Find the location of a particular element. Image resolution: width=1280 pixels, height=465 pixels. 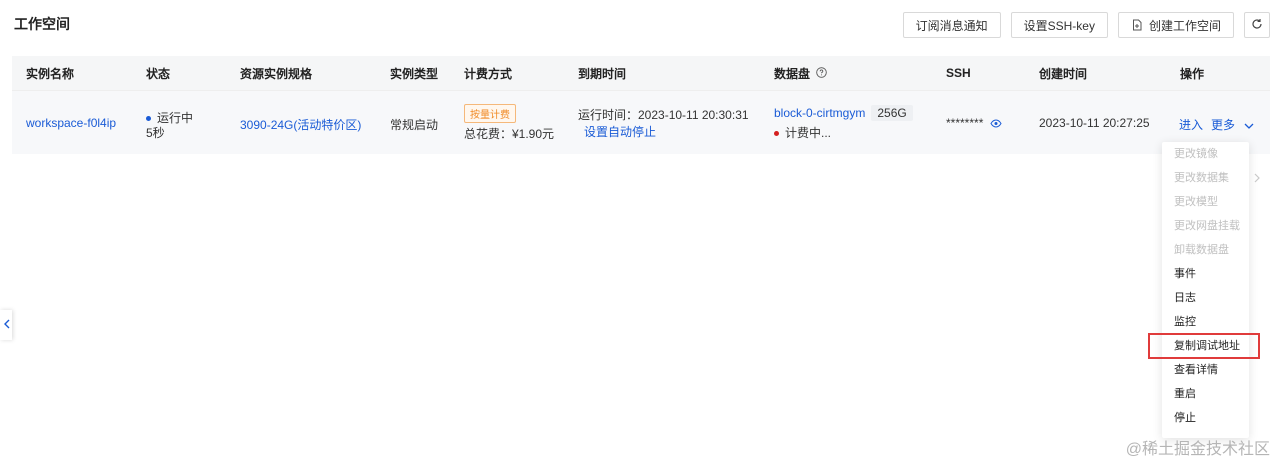

menu-item-monitor: 监控 is located at coordinates (1185, 322).